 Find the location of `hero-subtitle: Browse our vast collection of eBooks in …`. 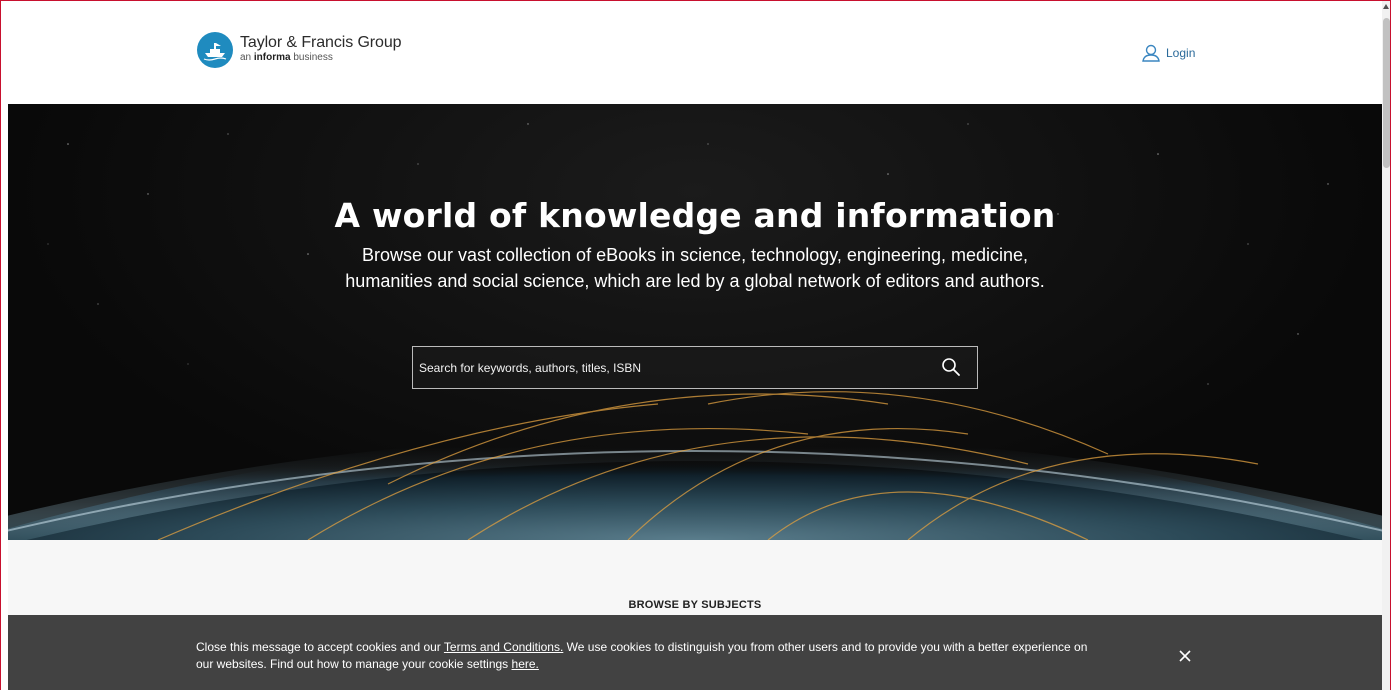

hero-subtitle: Browse our vast collection of eBooks in … is located at coordinates (695, 268).